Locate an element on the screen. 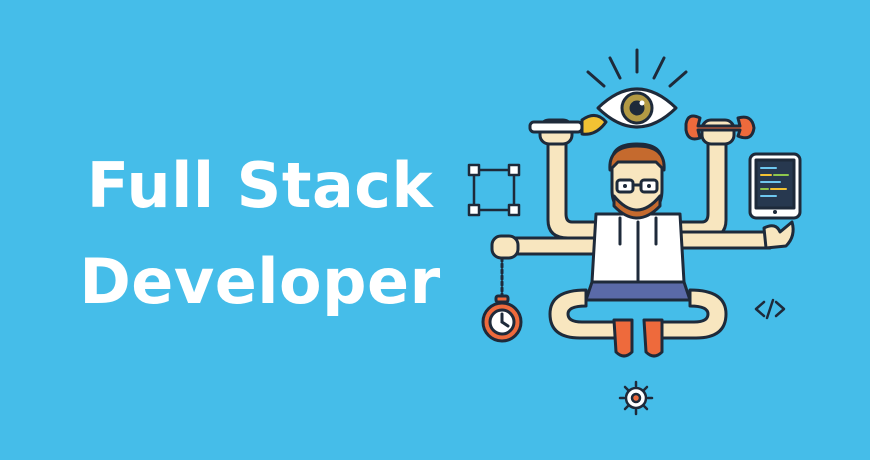 This screenshot has width=870, height=460. legs is located at coordinates (638, 319).